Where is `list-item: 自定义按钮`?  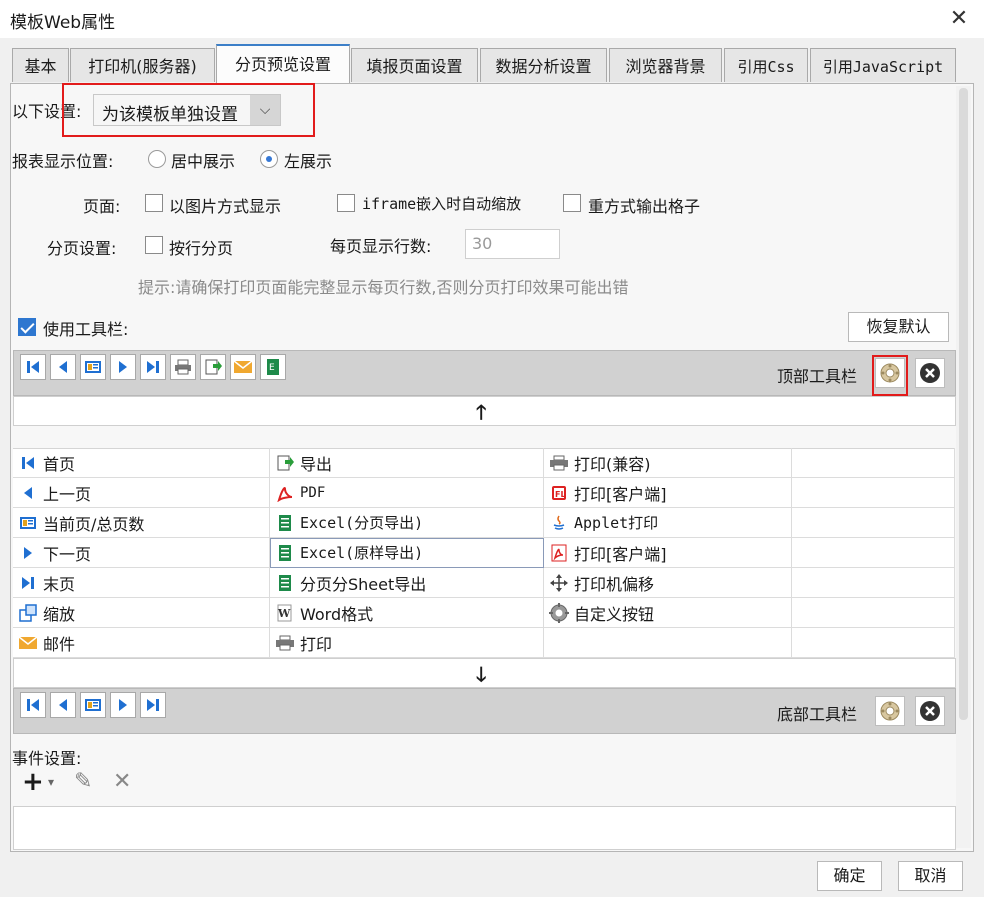 list-item: 自定义按钮 is located at coordinates (668, 613).